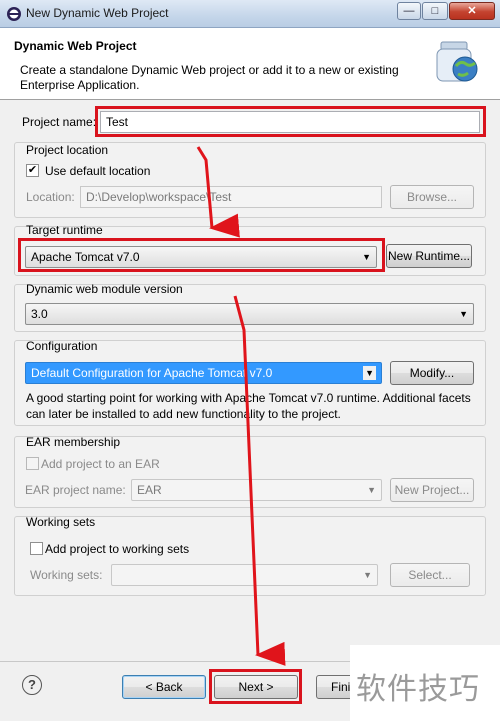  I want to click on watermark-text: 软件技巧, so click(418, 689).